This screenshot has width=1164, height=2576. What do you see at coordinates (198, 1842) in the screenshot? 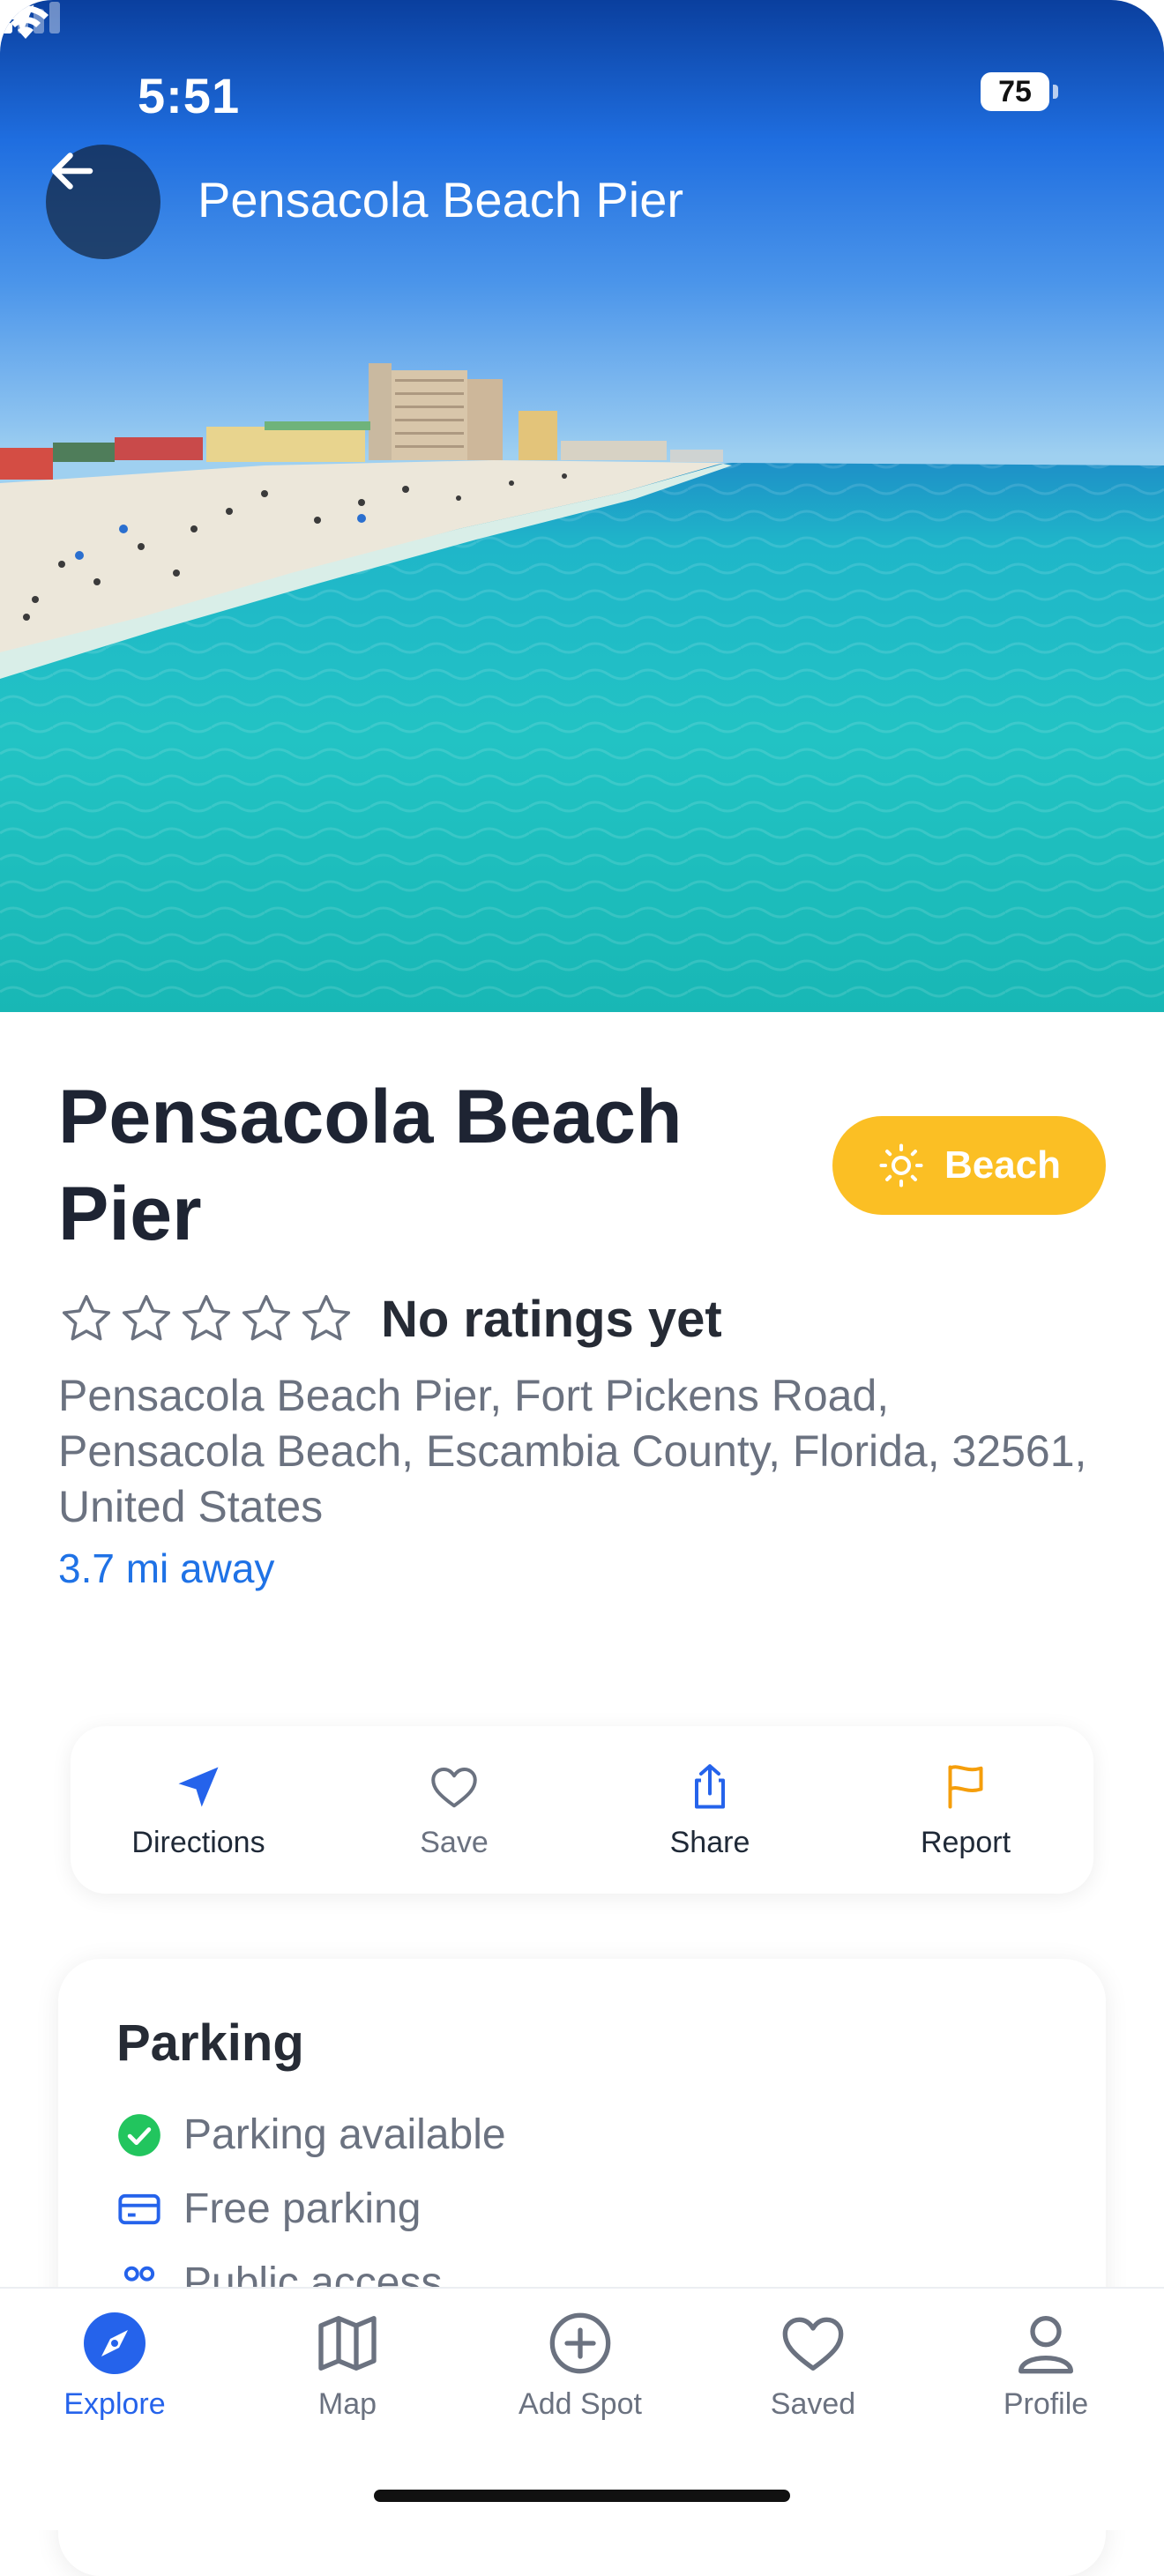
I see `directions-label: Directions` at bounding box center [198, 1842].